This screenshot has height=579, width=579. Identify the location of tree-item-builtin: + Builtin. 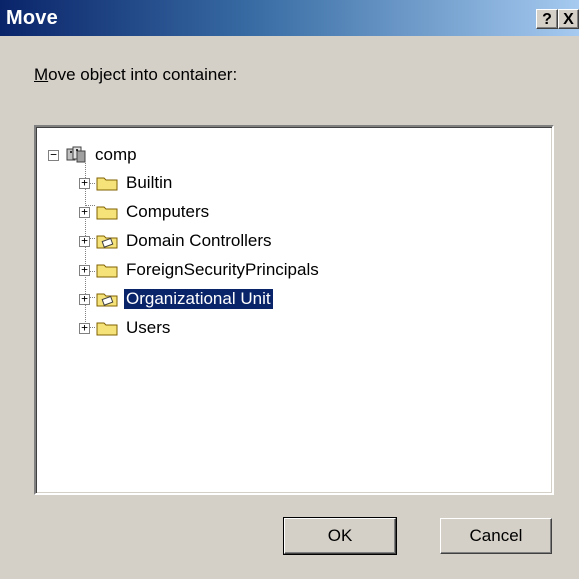
(126, 183).